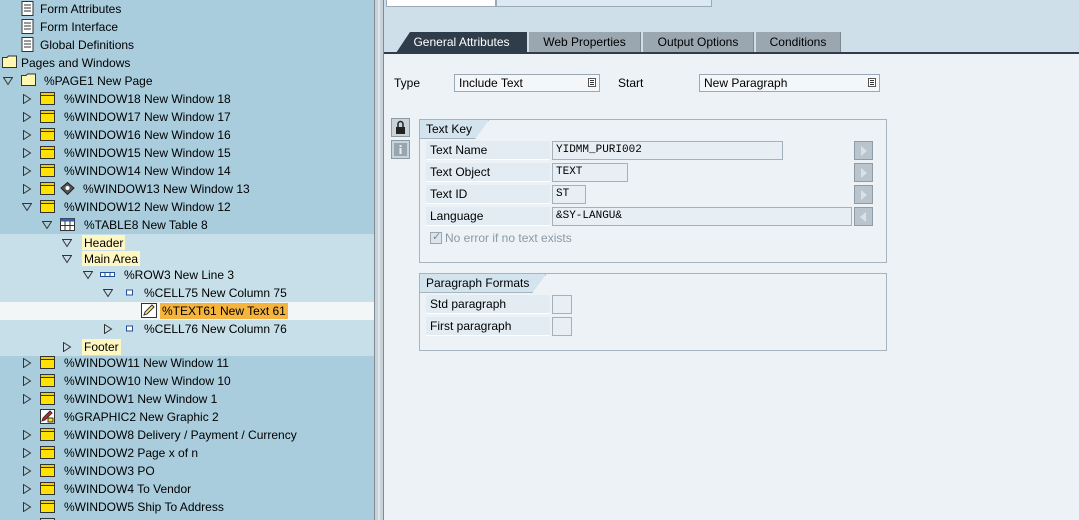 Image resolution: width=1079 pixels, height=520 pixels. What do you see at coordinates (187, 81) in the screenshot?
I see `tree-item-page1: %PAGE1 New Page` at bounding box center [187, 81].